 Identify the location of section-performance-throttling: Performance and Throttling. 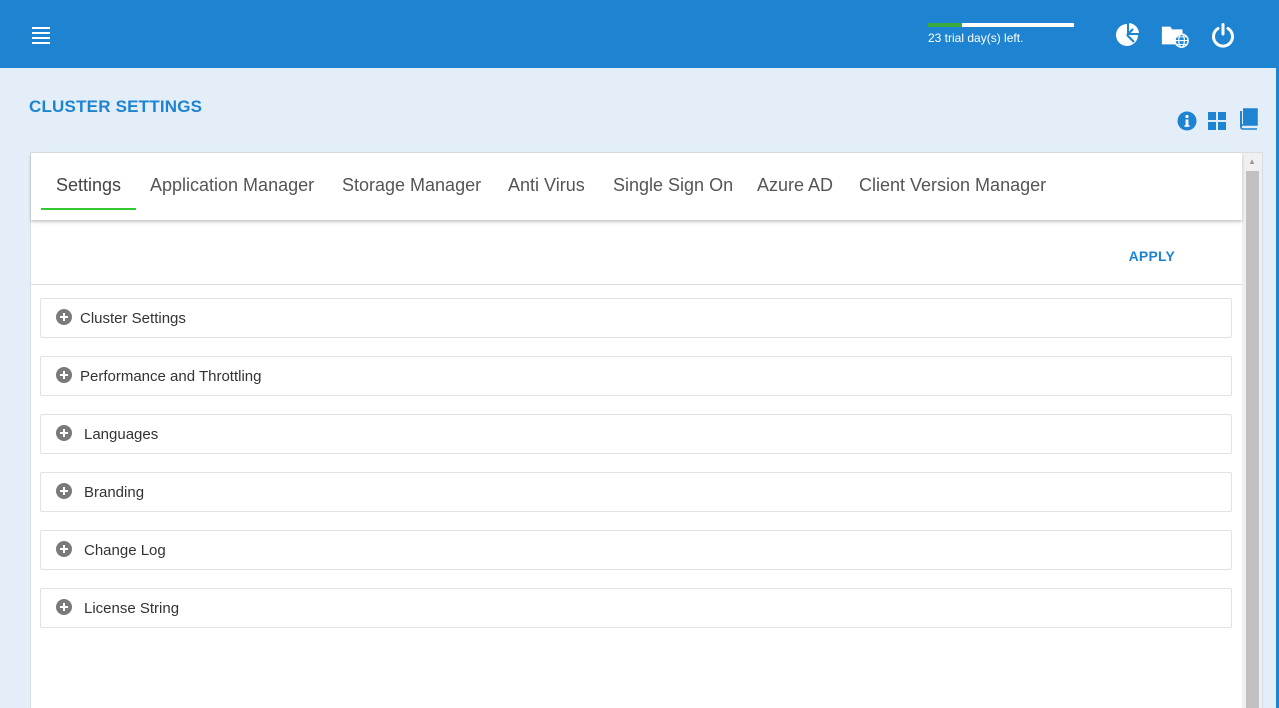
(636, 376).